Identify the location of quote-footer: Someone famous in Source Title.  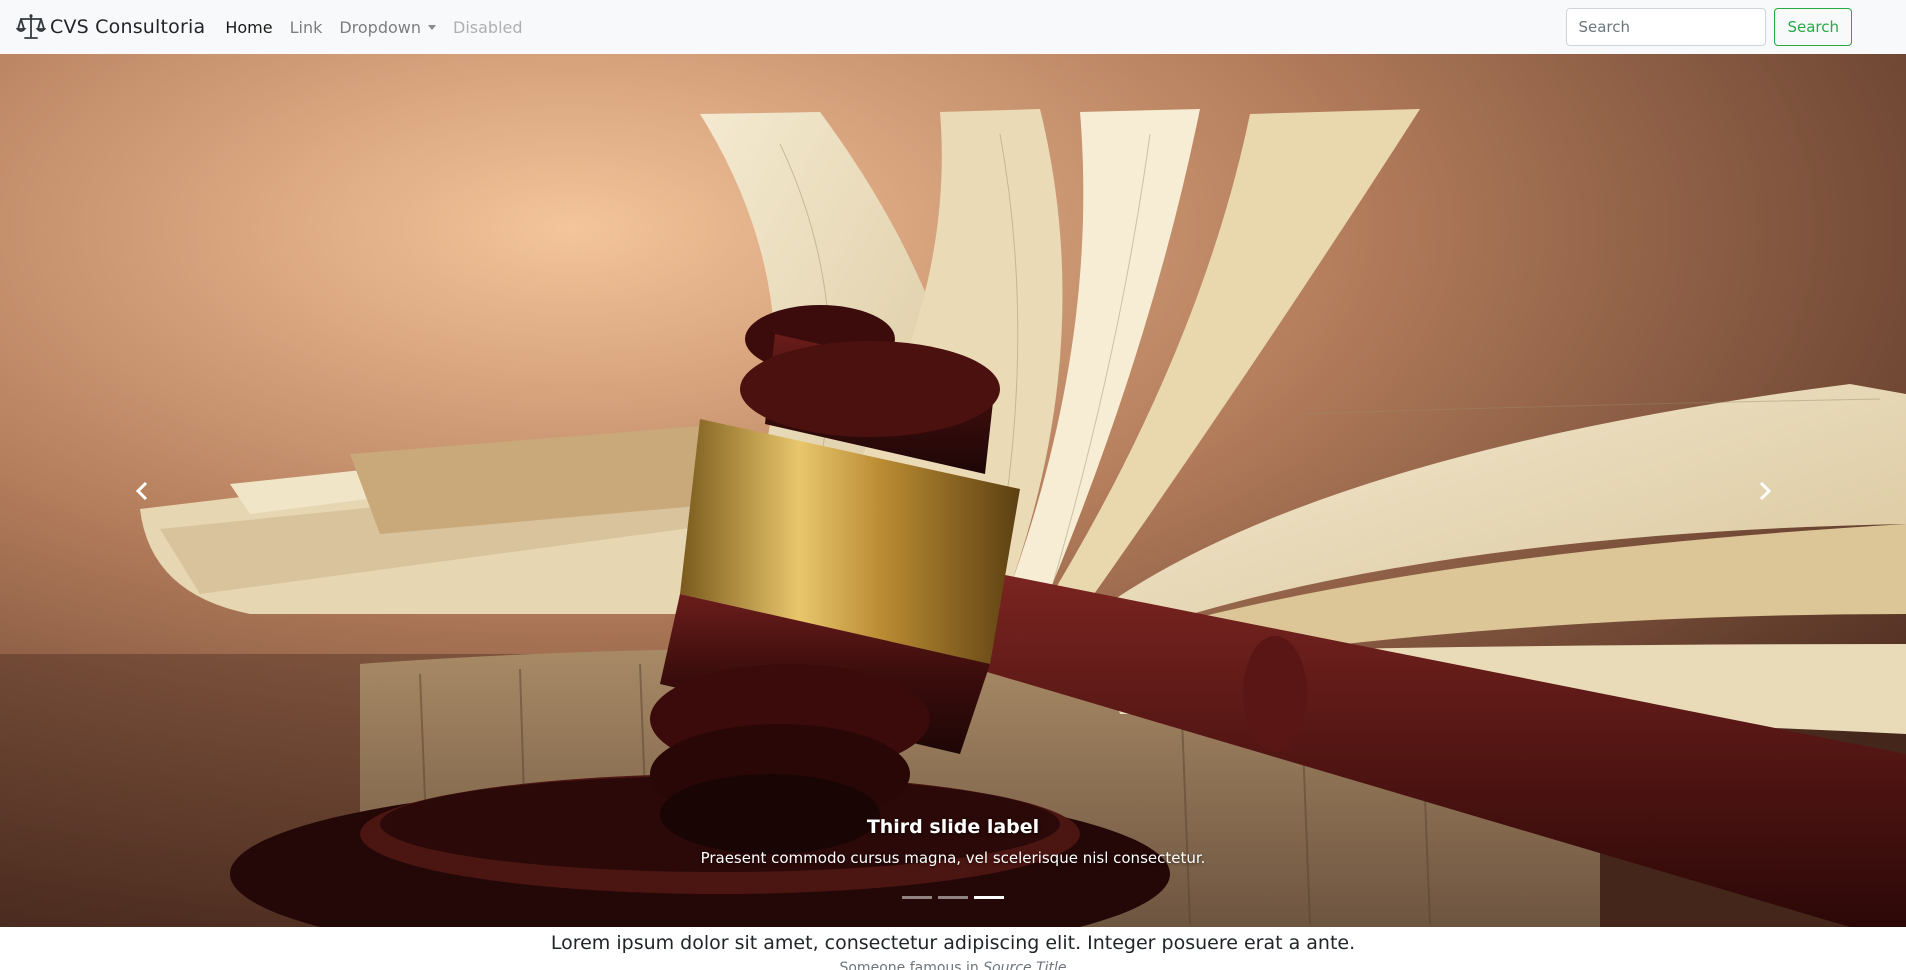
(953, 965).